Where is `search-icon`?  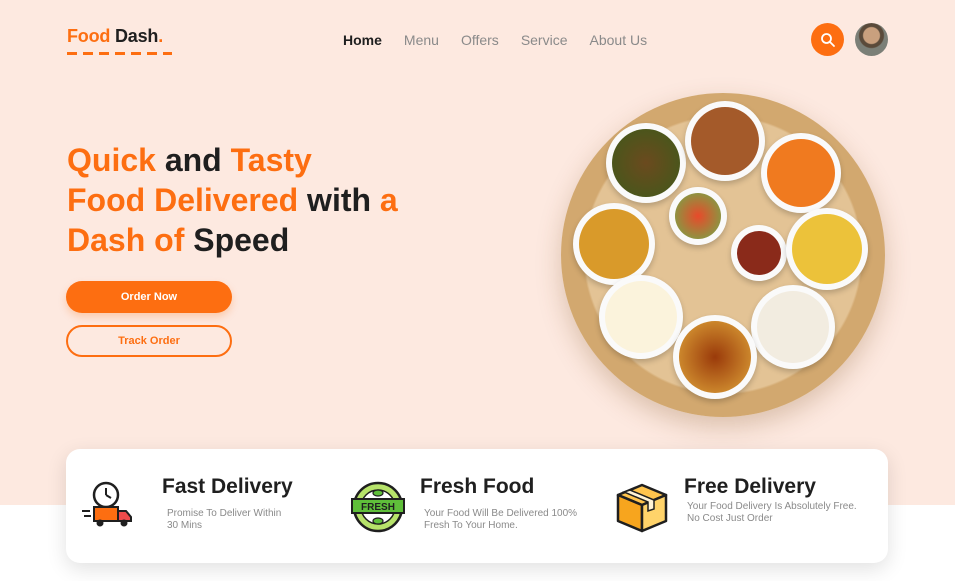 search-icon is located at coordinates (827, 39).